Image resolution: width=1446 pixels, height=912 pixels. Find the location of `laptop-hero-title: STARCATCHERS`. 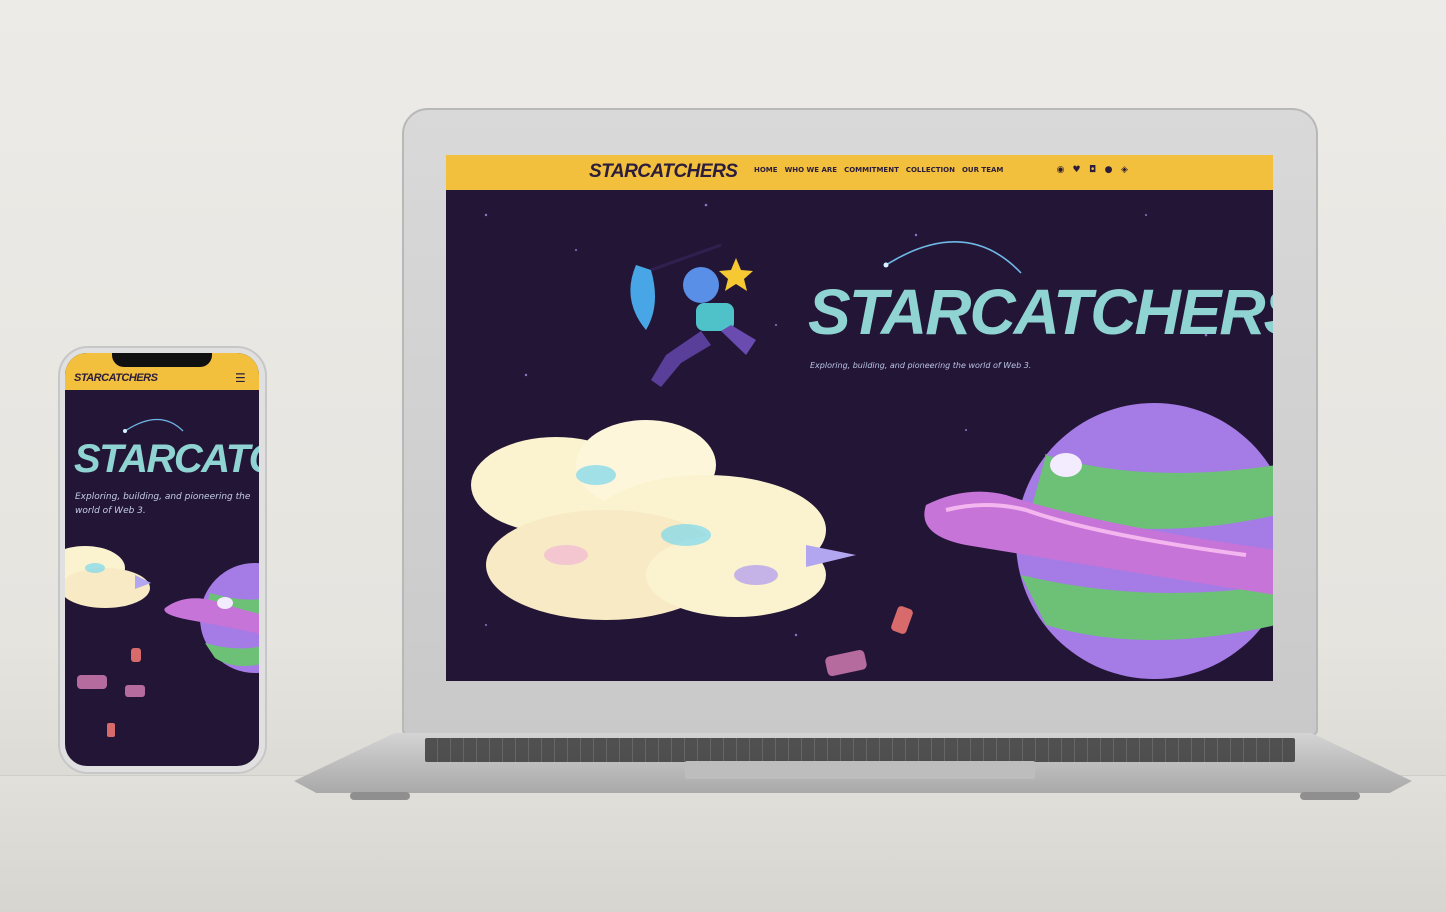

laptop-hero-title: STARCATCHERS is located at coordinates (1040, 312).